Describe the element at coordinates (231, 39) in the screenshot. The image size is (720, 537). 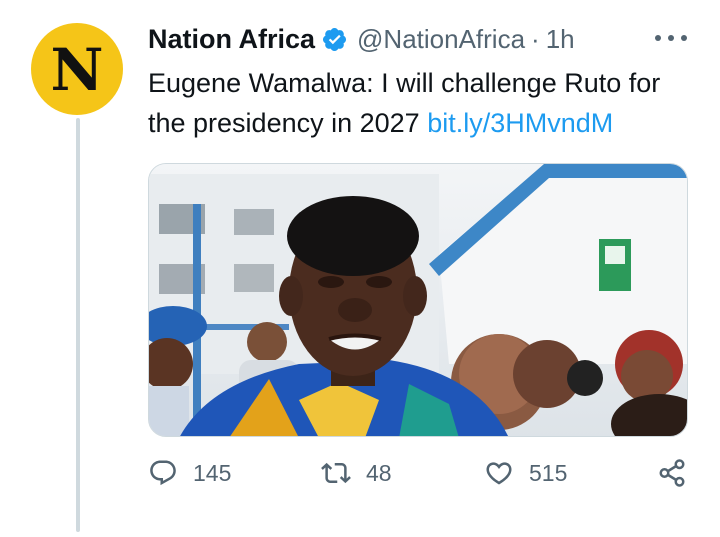
I see `author-name: Nation Africa` at that location.